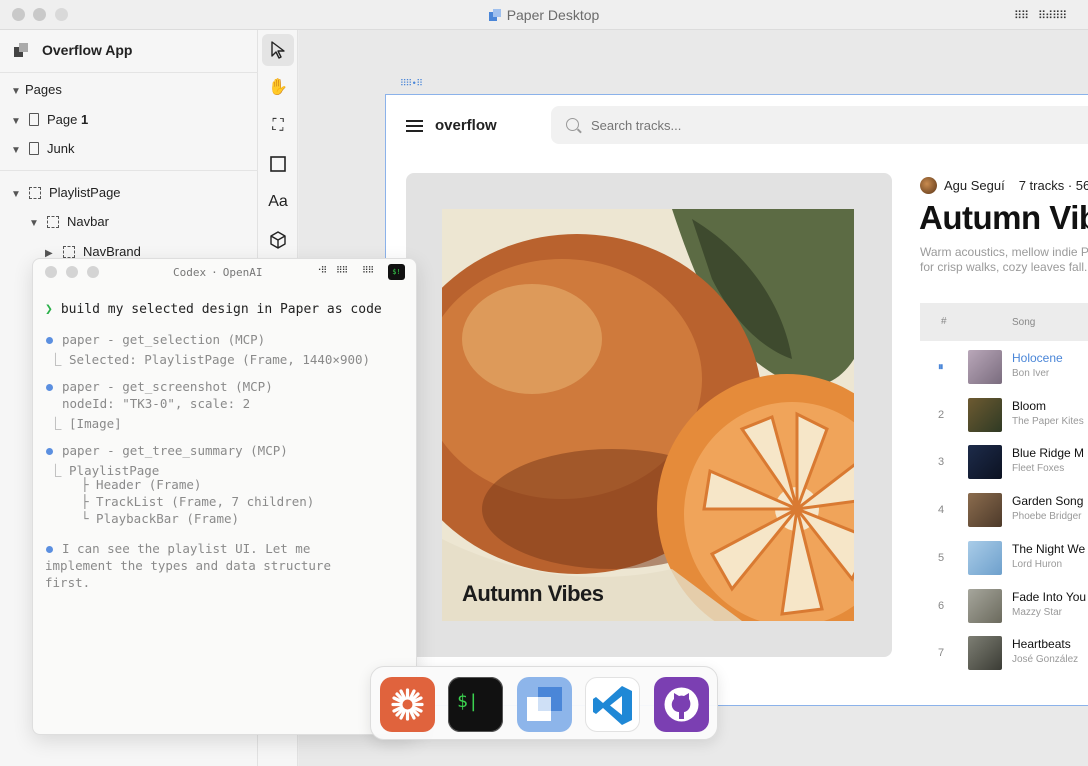 Image resolution: width=1088 pixels, height=766 pixels. I want to click on paper-logo-icon, so click(494, 14).